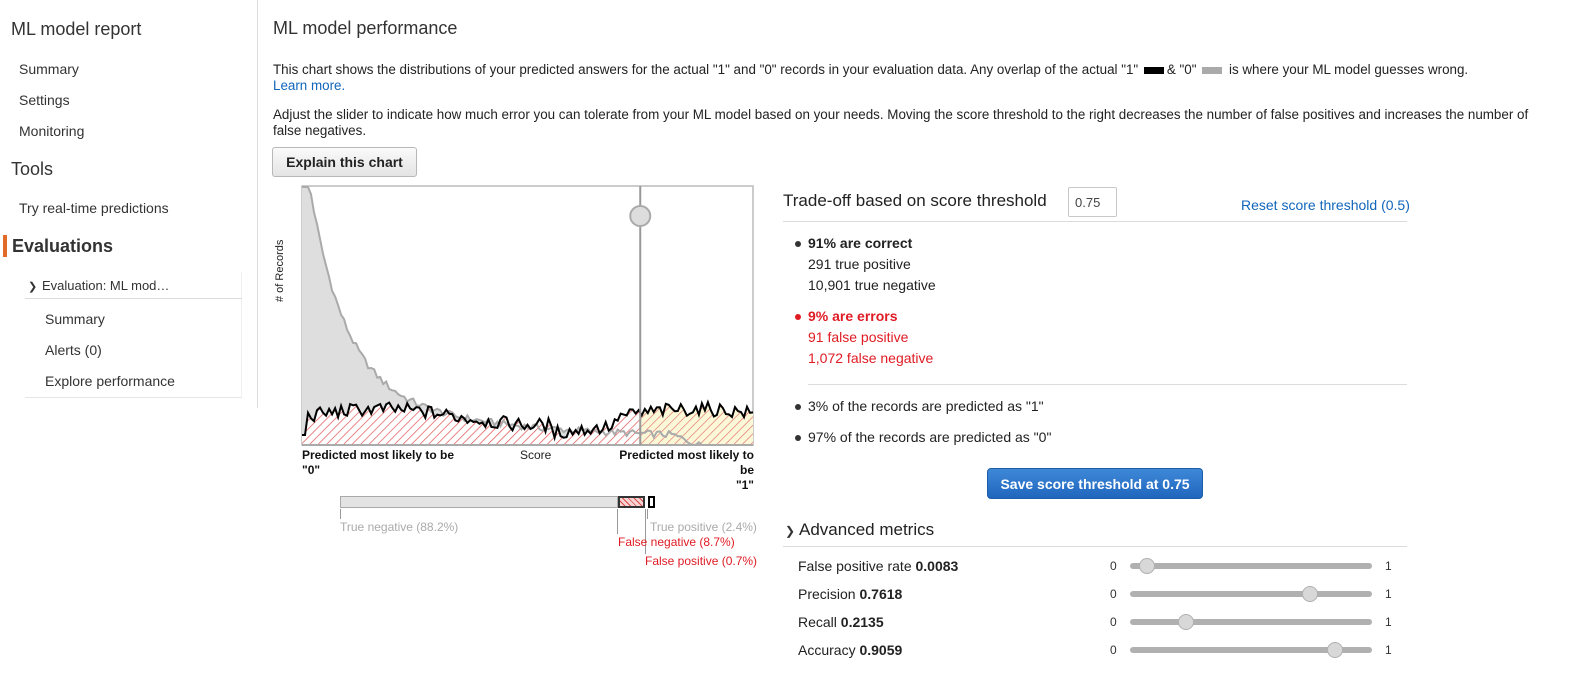 The width and height of the screenshot is (1580, 691). Describe the element at coordinates (881, 650) in the screenshot. I see `metric-value: 0.9059` at that location.